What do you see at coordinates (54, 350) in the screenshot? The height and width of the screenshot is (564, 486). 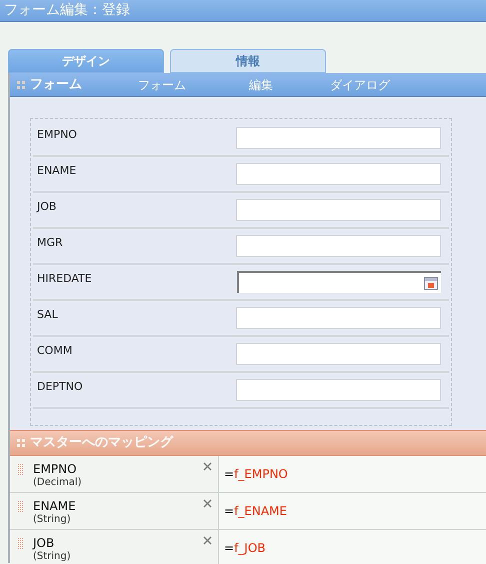 I see `field-label: COMM` at bounding box center [54, 350].